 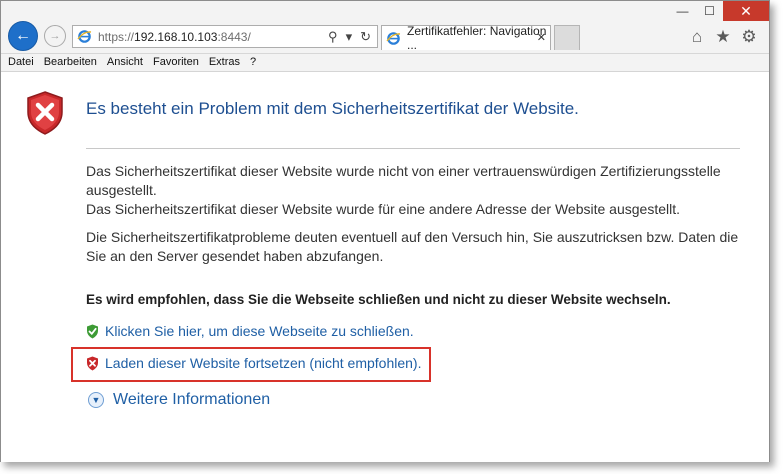 I want to click on tab-close-icon: ✕, so click(x=541, y=37).